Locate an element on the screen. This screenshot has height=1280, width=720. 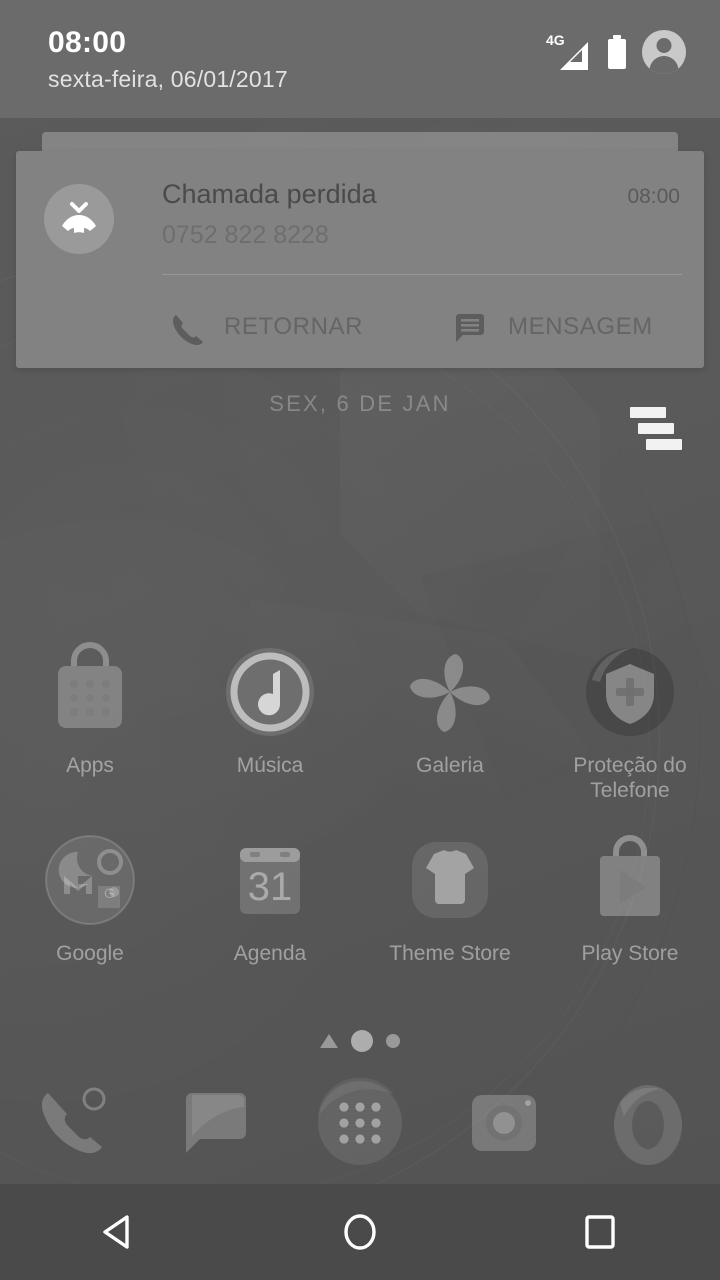
app-icon-apps: Apps is located at coordinates (90, 725).